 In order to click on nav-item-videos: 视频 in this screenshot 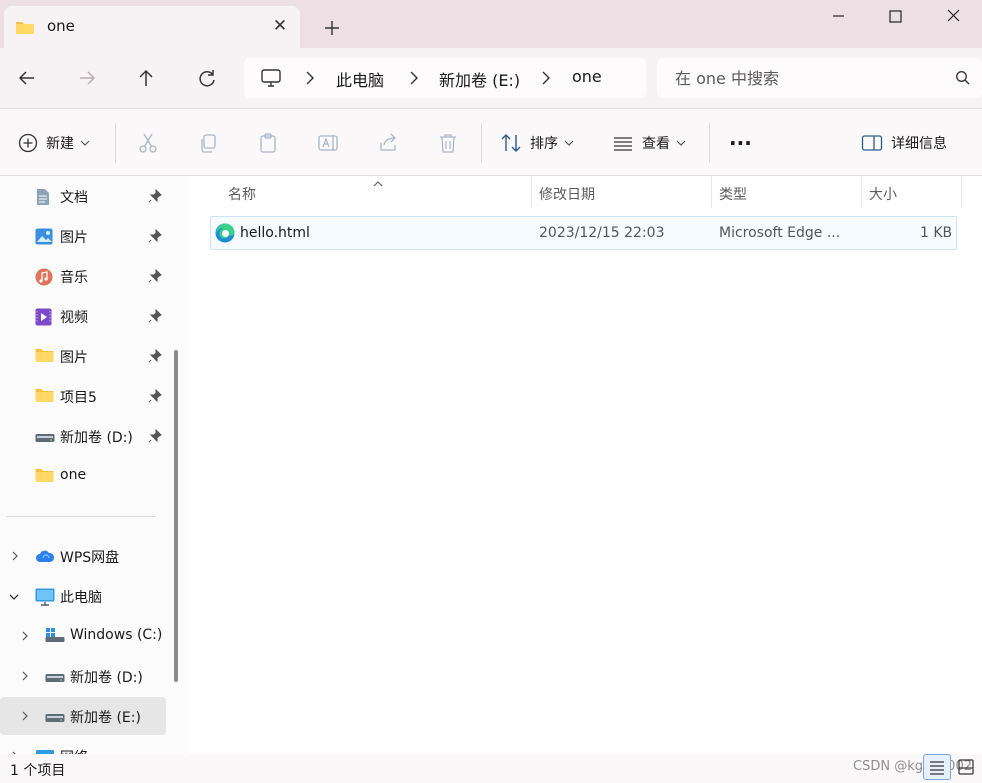, I will do `click(83, 316)`.